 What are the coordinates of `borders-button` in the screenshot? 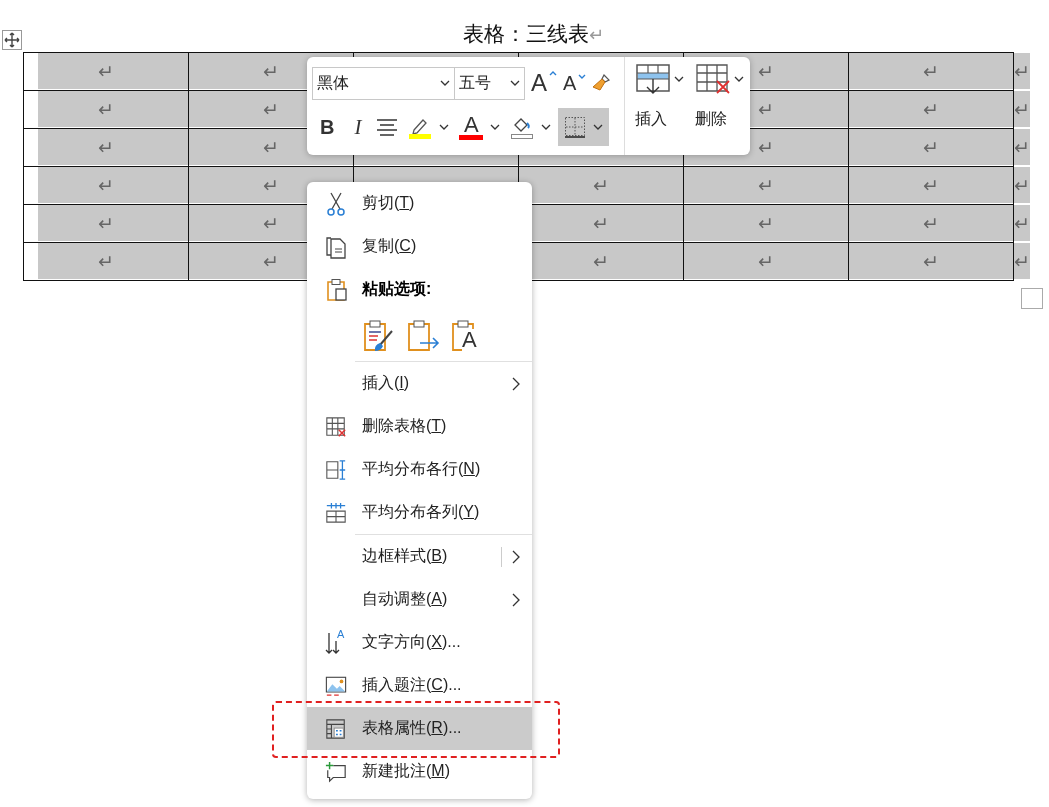 It's located at (584, 127).